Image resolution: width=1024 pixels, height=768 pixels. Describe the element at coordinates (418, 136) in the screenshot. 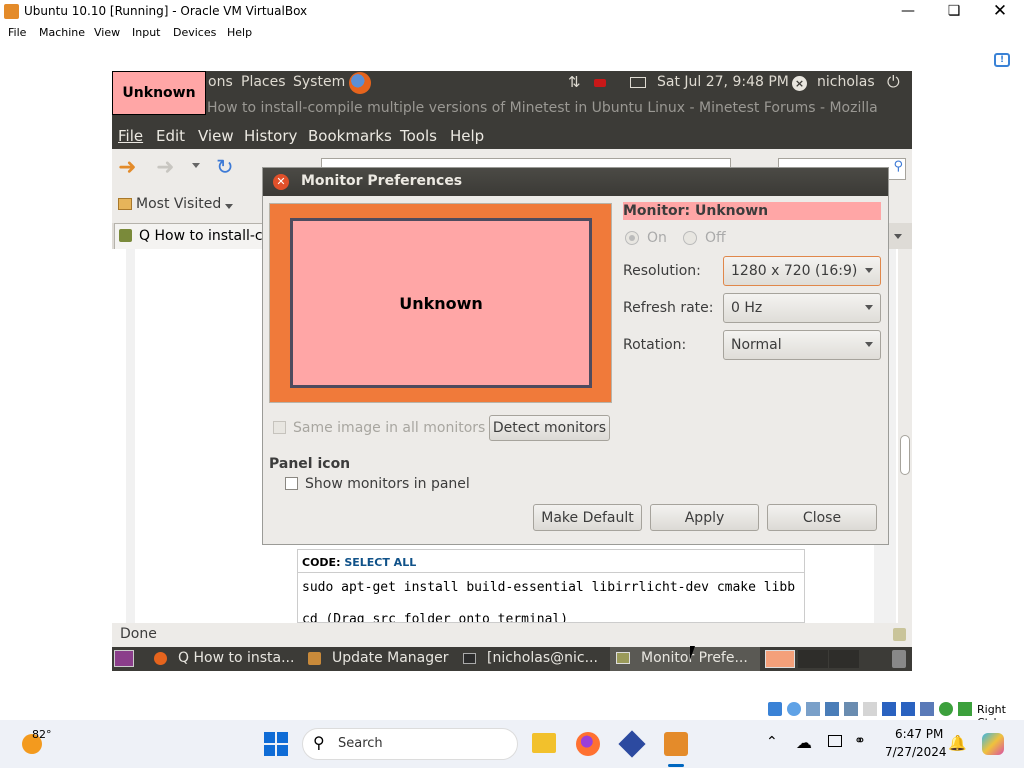

I see `ff-menu-tools: Tools` at that location.